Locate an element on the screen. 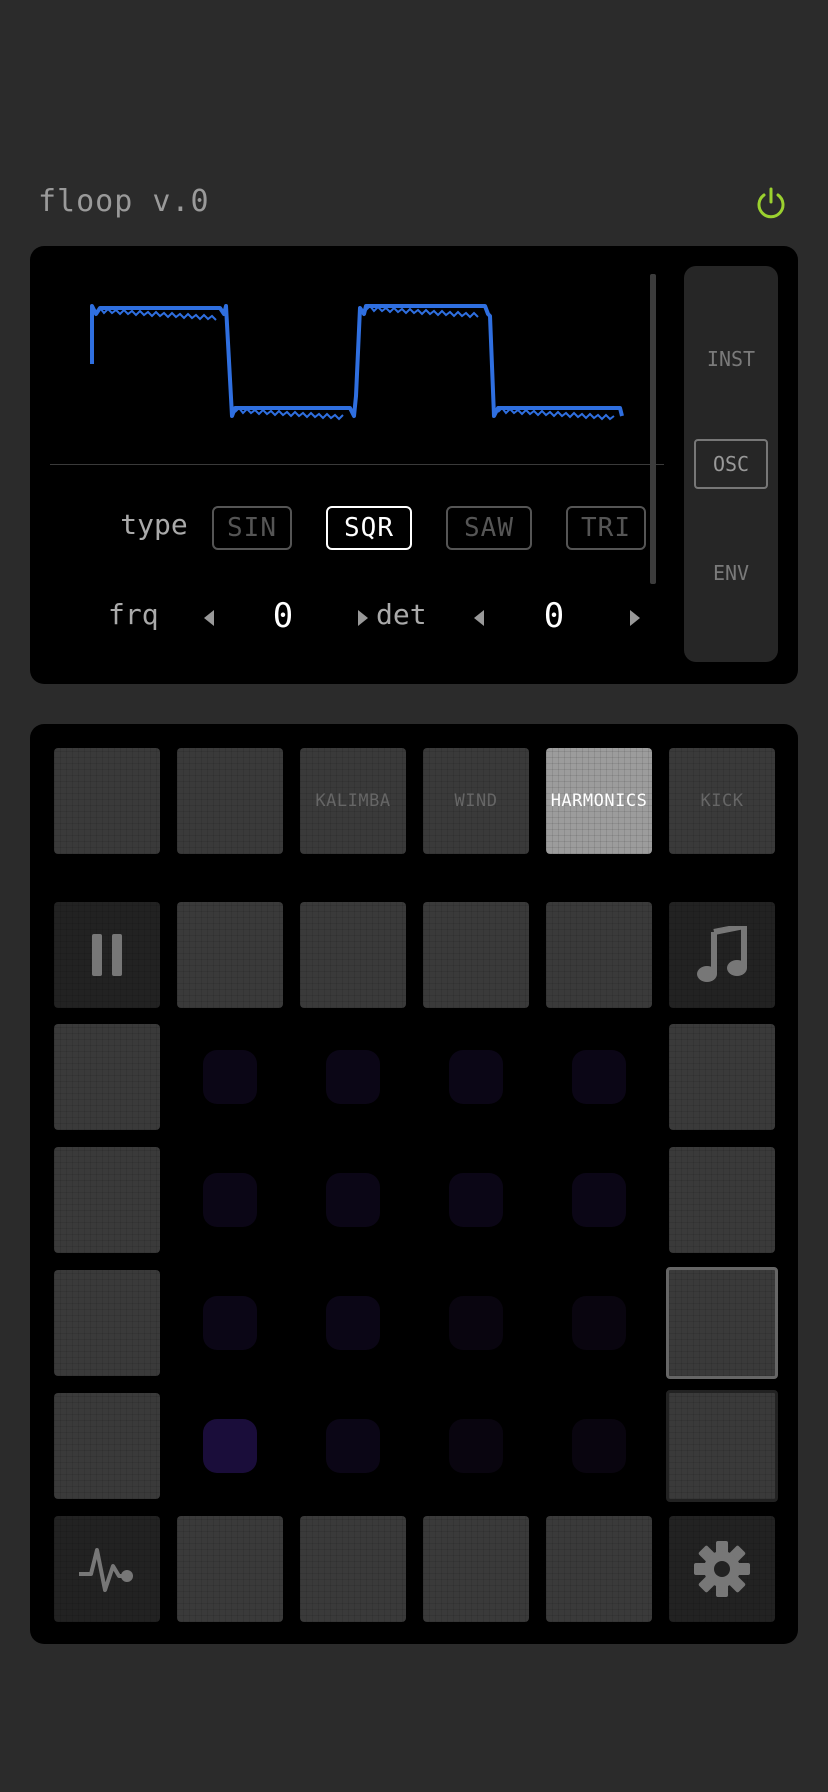 The image size is (828, 1792). pulse-icon is located at coordinates (106, 1570).